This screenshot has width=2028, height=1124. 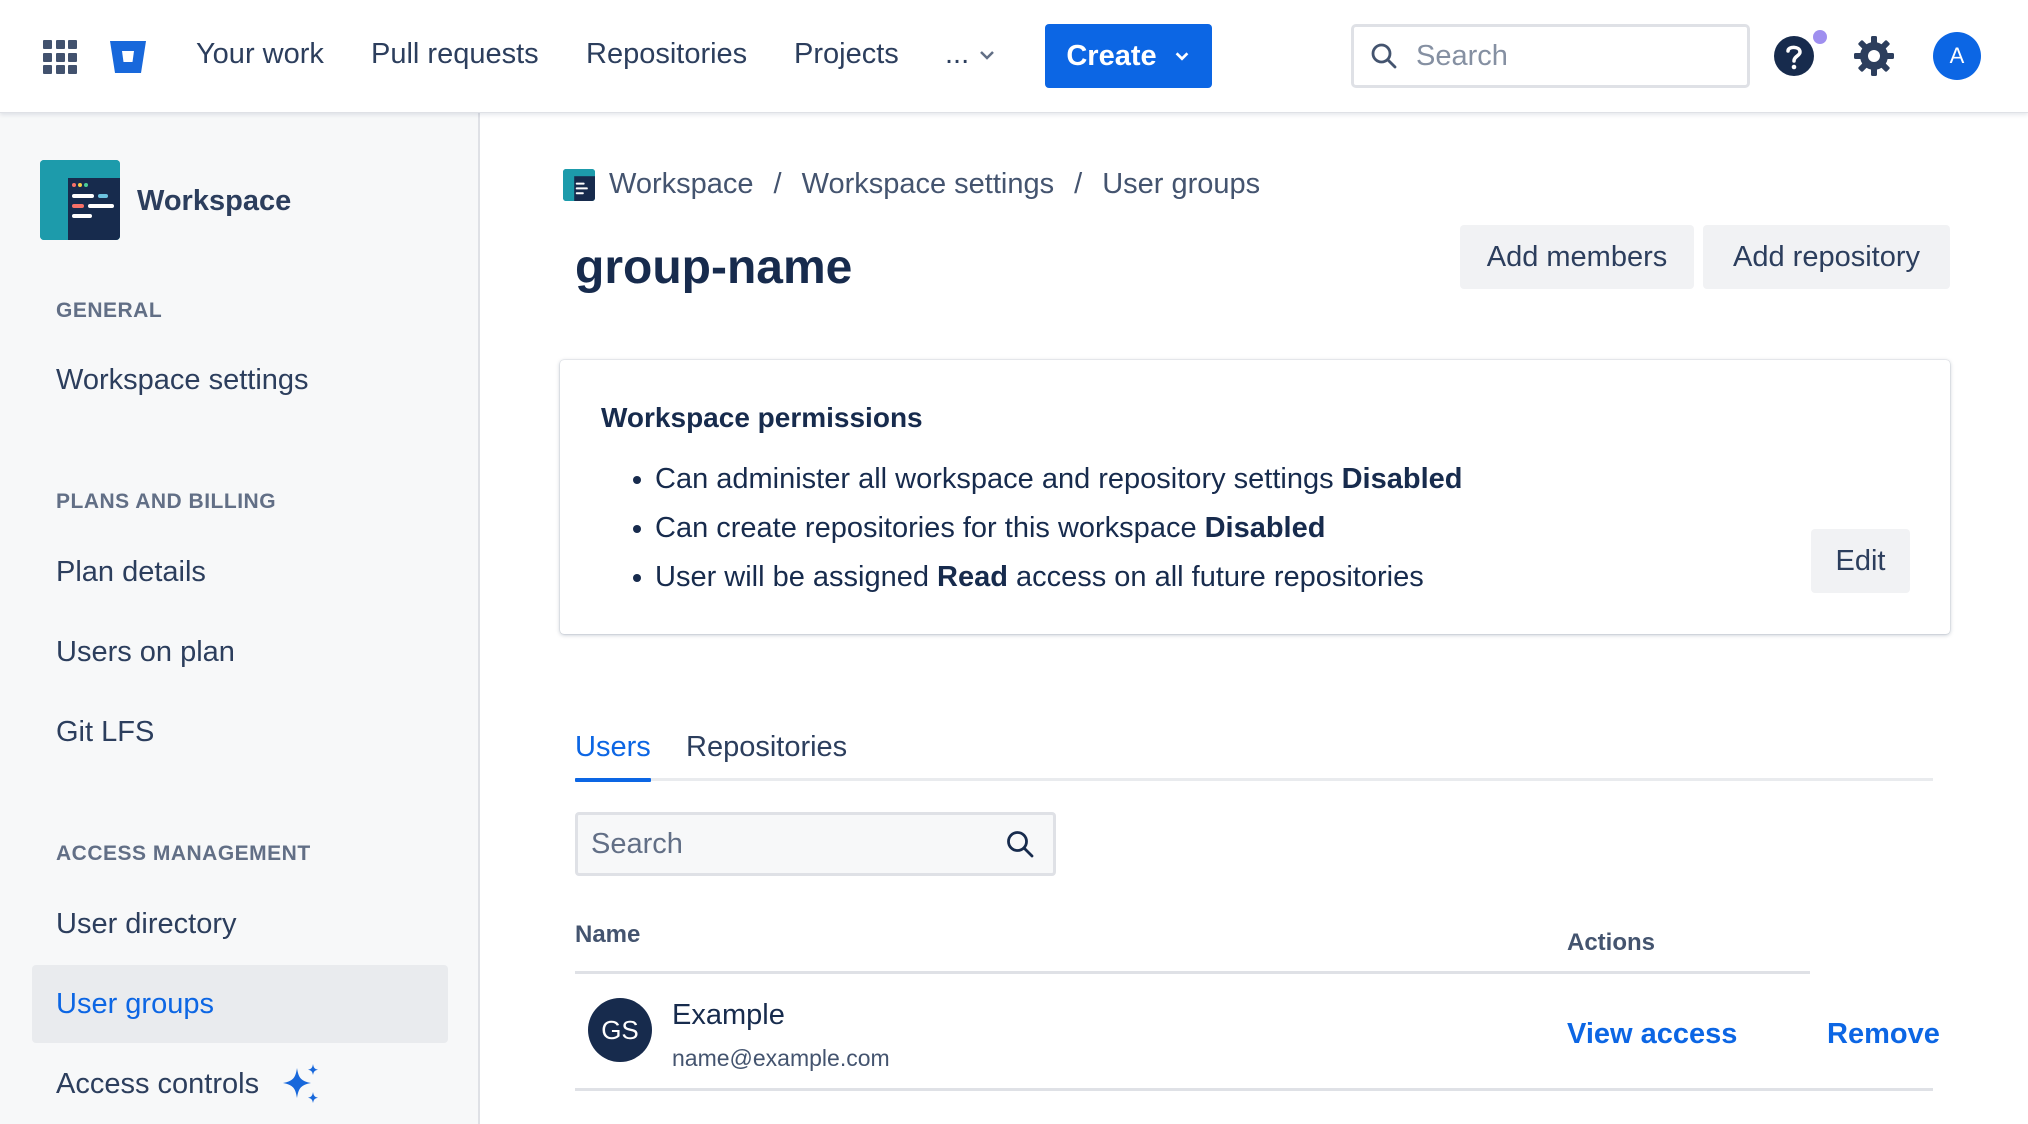 What do you see at coordinates (455, 54) in the screenshot?
I see `nav-pull-requests: Pull requests` at bounding box center [455, 54].